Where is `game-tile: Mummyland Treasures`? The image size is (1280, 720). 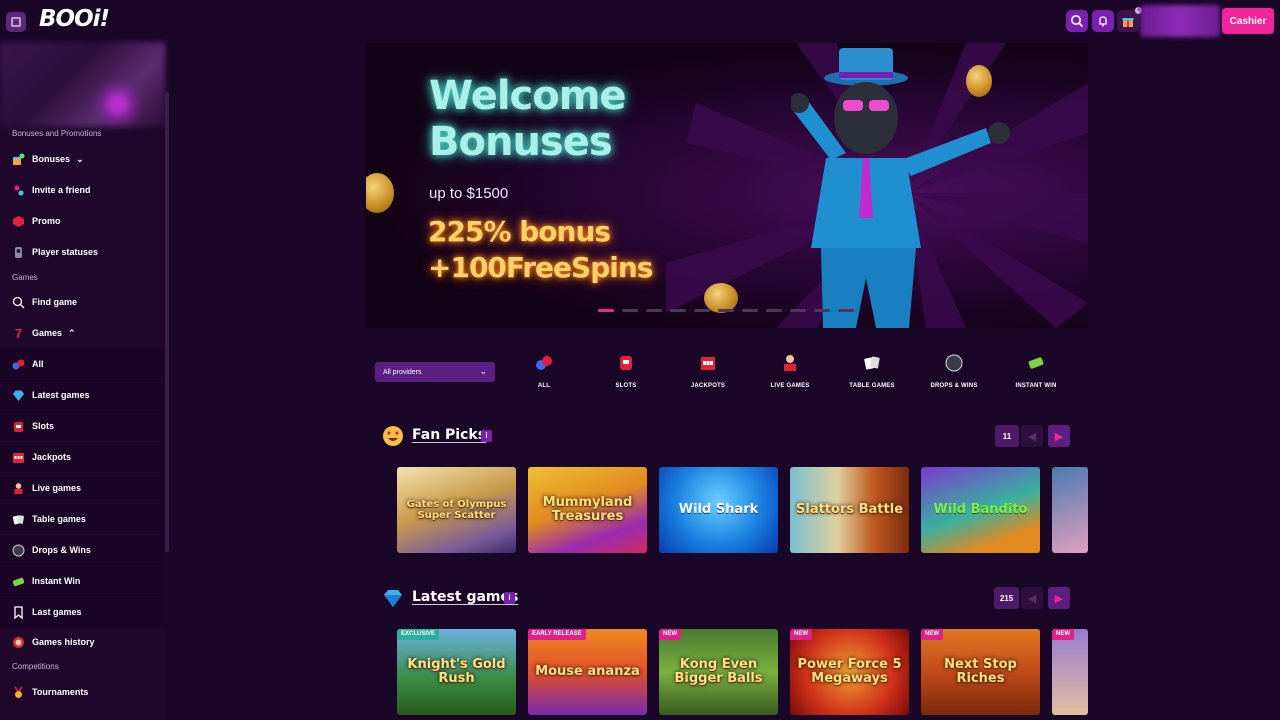 game-tile: Mummyland Treasures is located at coordinates (587, 510).